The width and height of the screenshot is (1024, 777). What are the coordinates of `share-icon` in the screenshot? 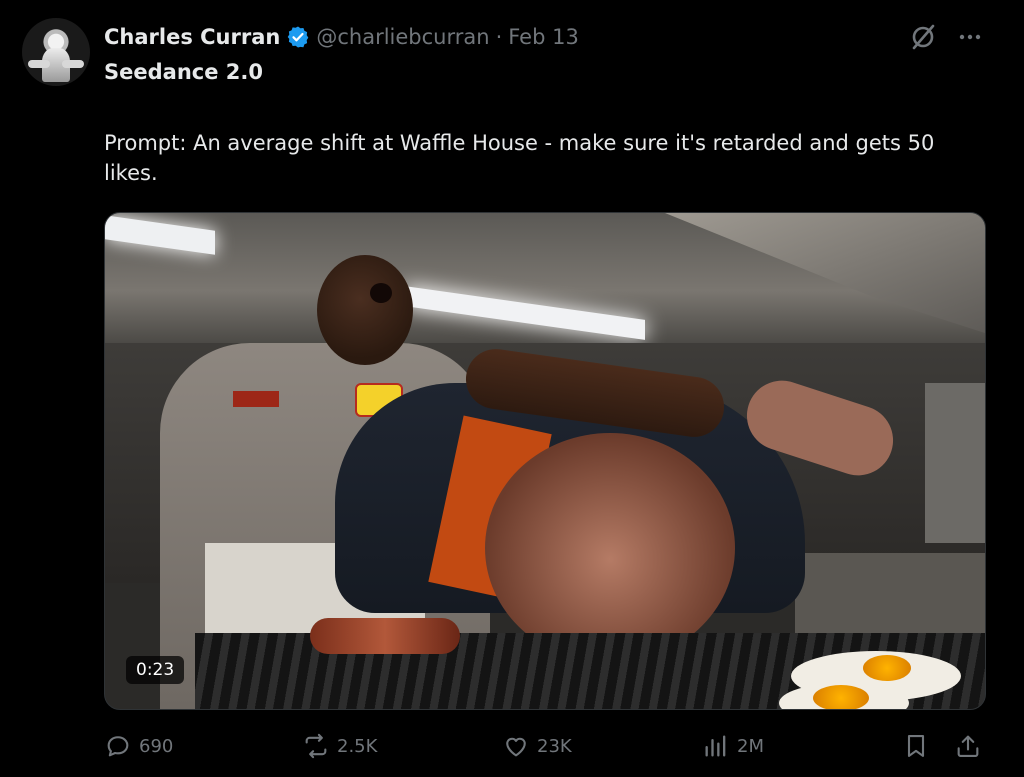 It's located at (968, 746).